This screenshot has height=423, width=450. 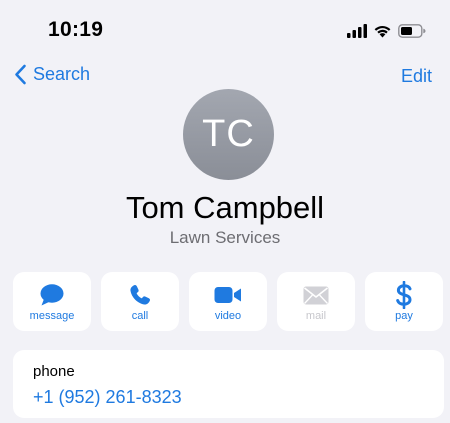 I want to click on message-bubble-icon, so click(x=52, y=295).